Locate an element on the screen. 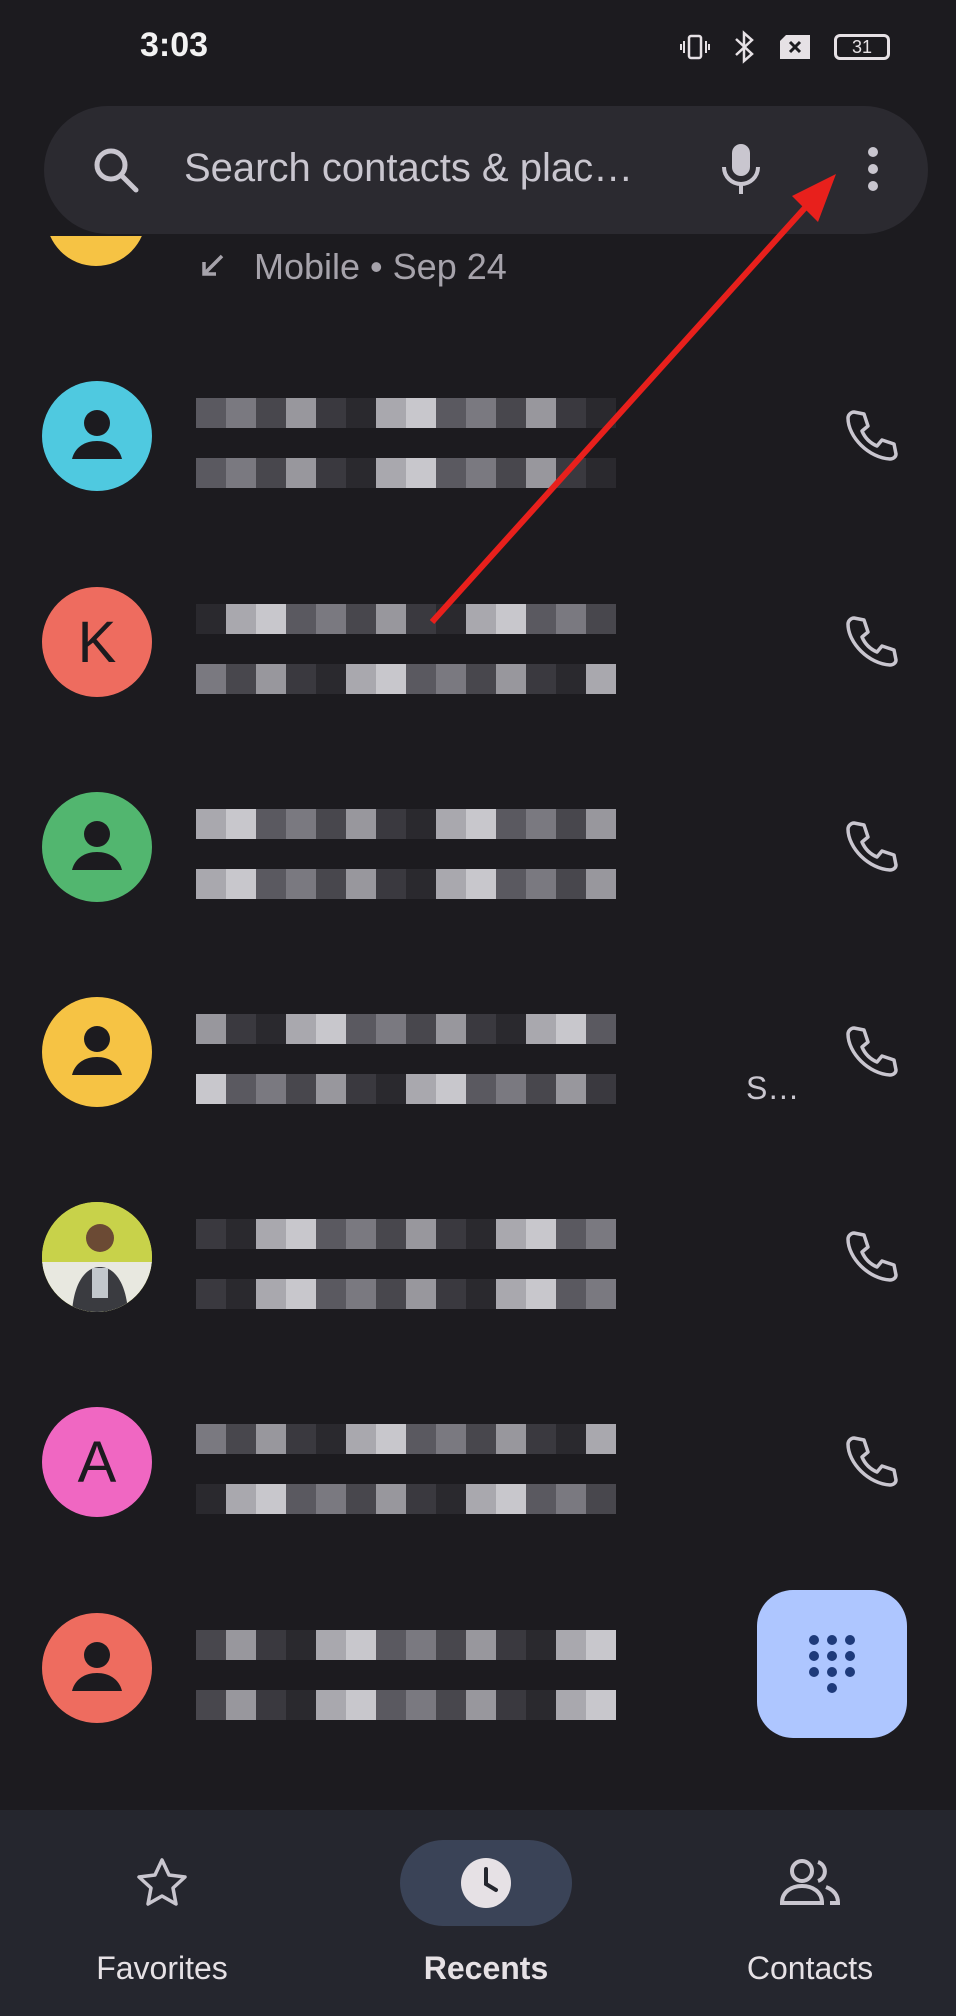 The height and width of the screenshot is (2016, 956). avatar: K is located at coordinates (97, 642).